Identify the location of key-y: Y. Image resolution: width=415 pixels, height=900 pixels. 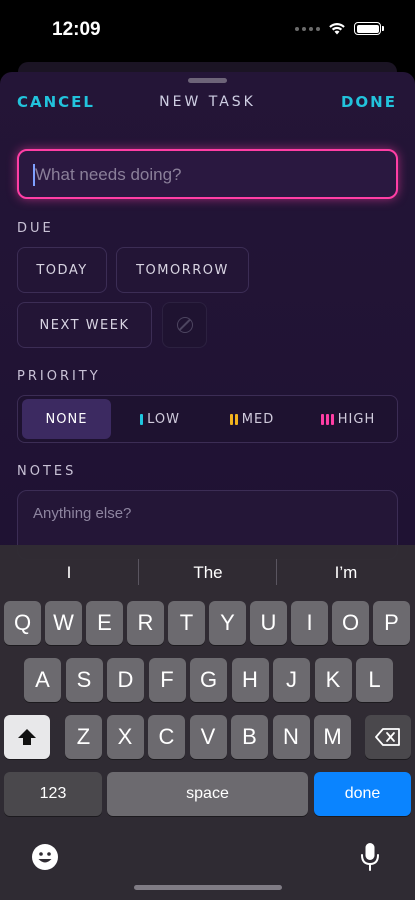
(227, 623).